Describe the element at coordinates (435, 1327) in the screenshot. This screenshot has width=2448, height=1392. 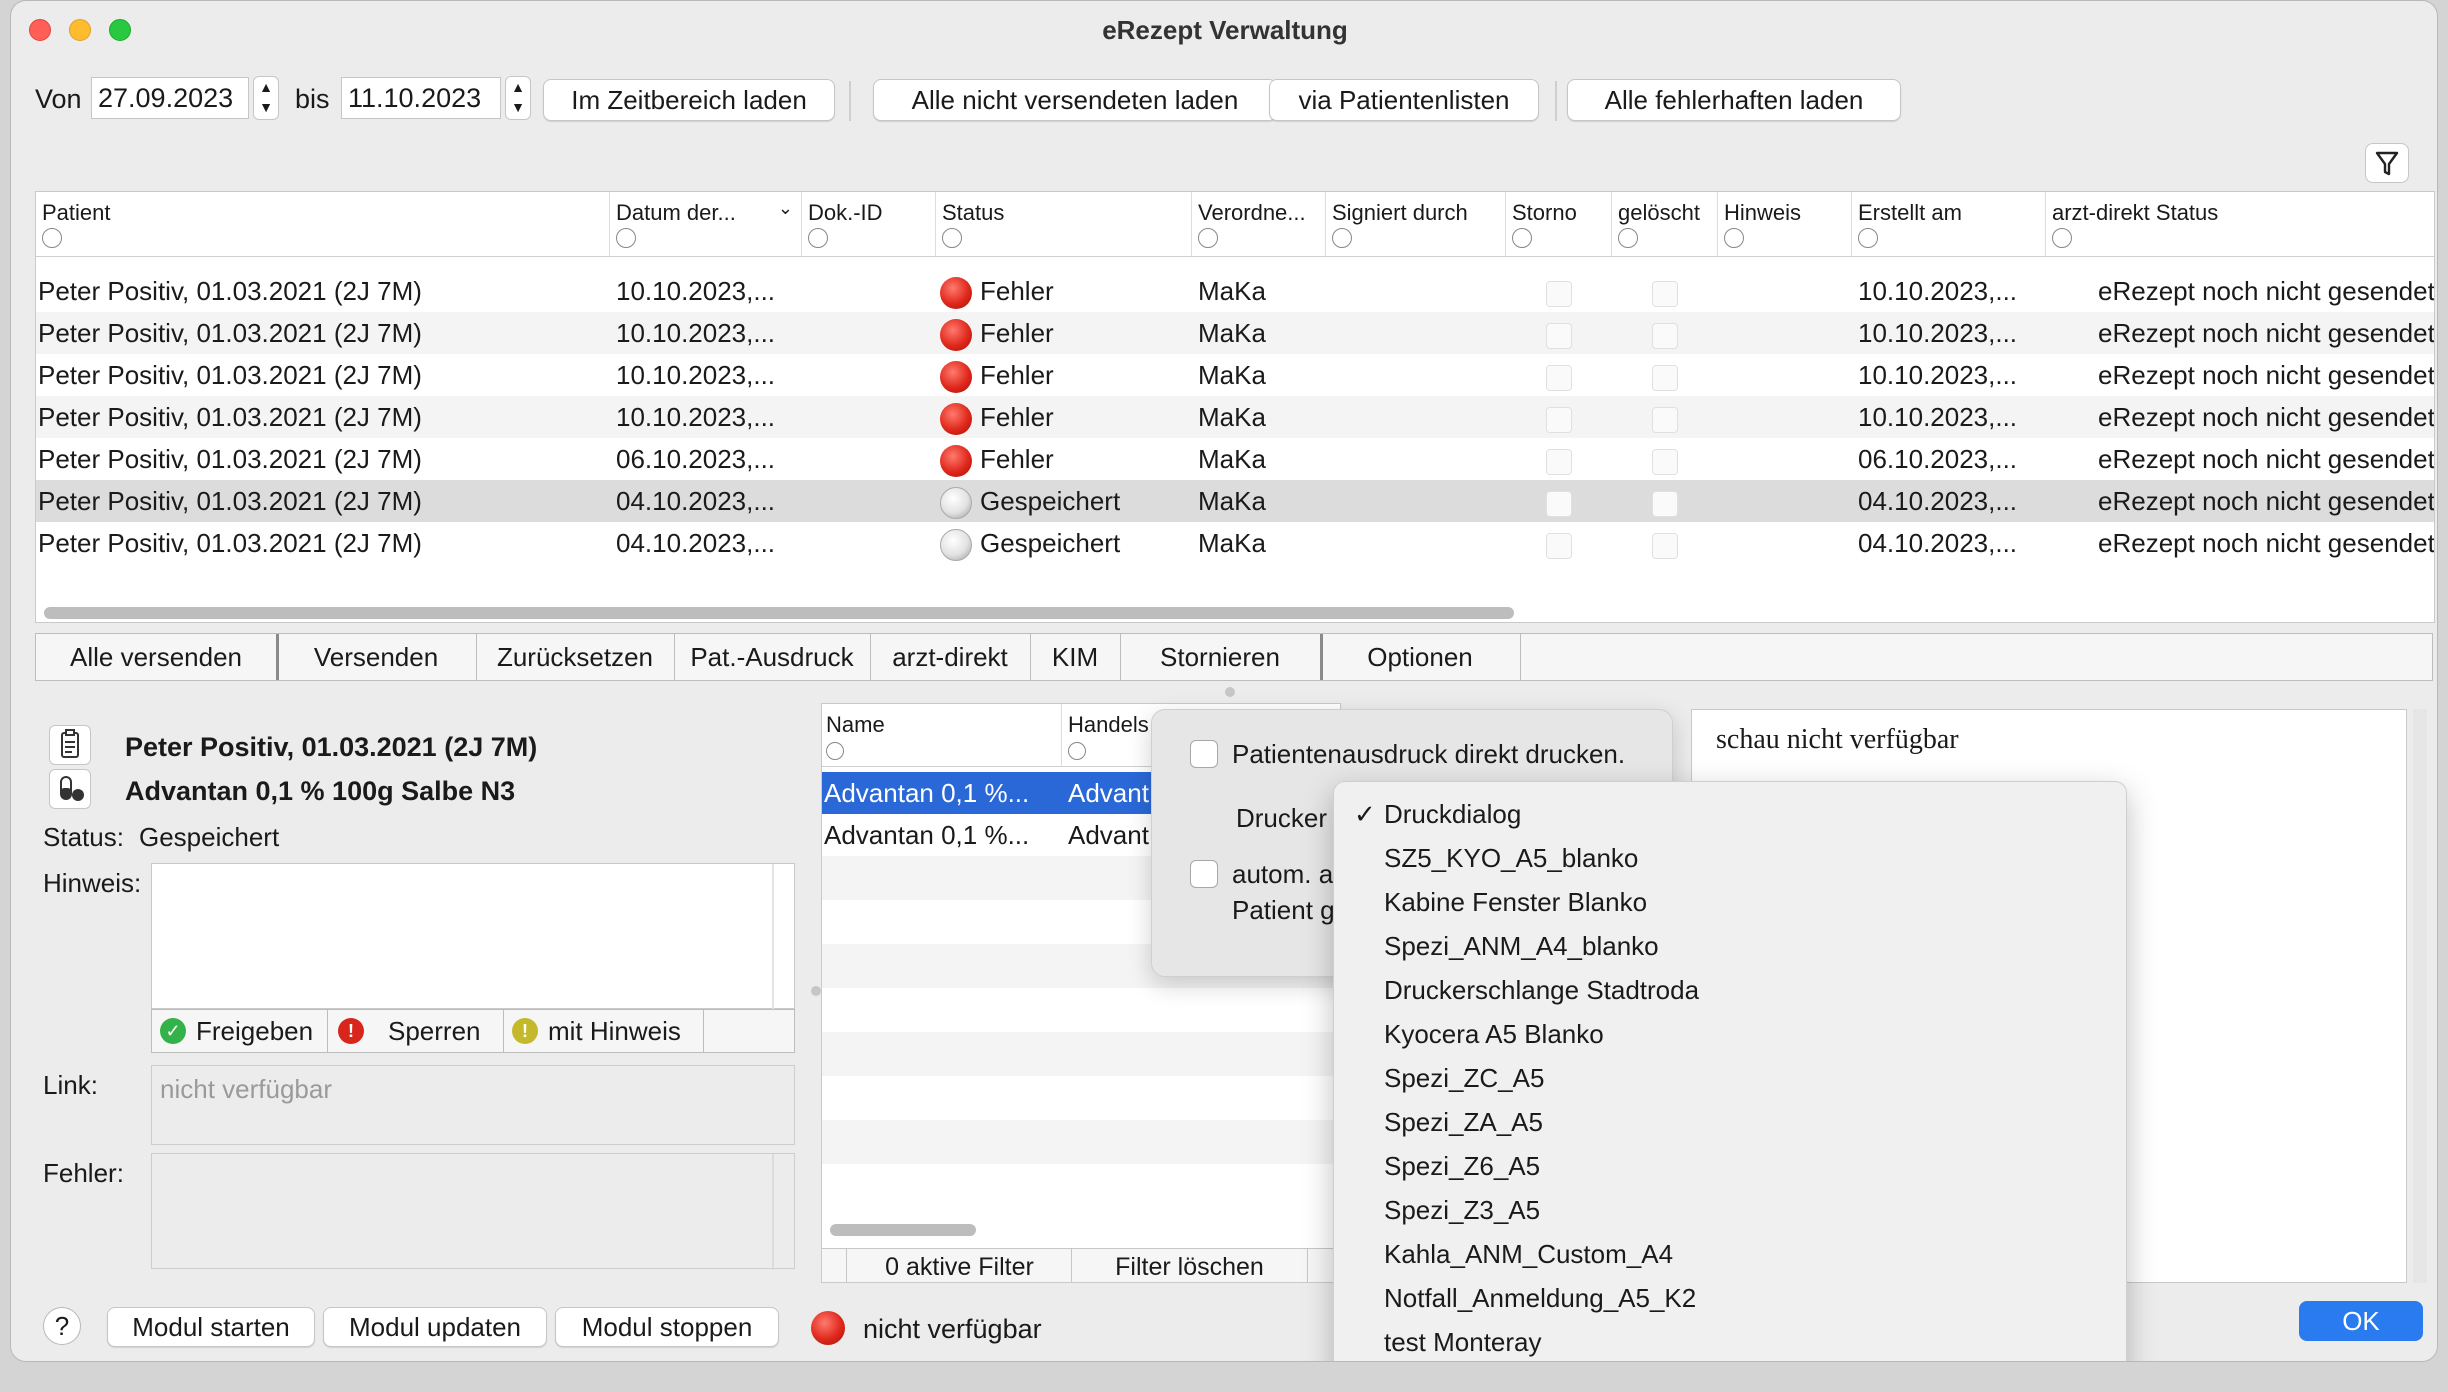
I see `module-update-button: Modul updaten` at that location.